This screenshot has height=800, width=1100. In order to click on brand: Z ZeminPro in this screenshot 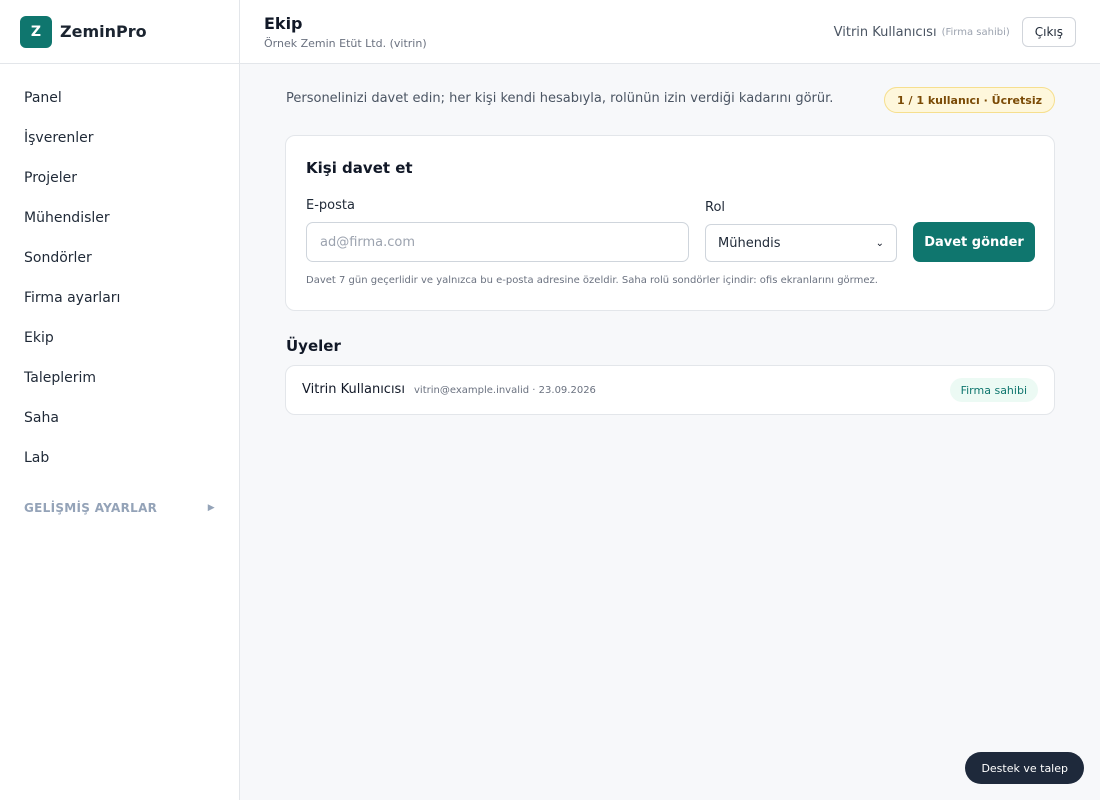, I will do `click(119, 32)`.